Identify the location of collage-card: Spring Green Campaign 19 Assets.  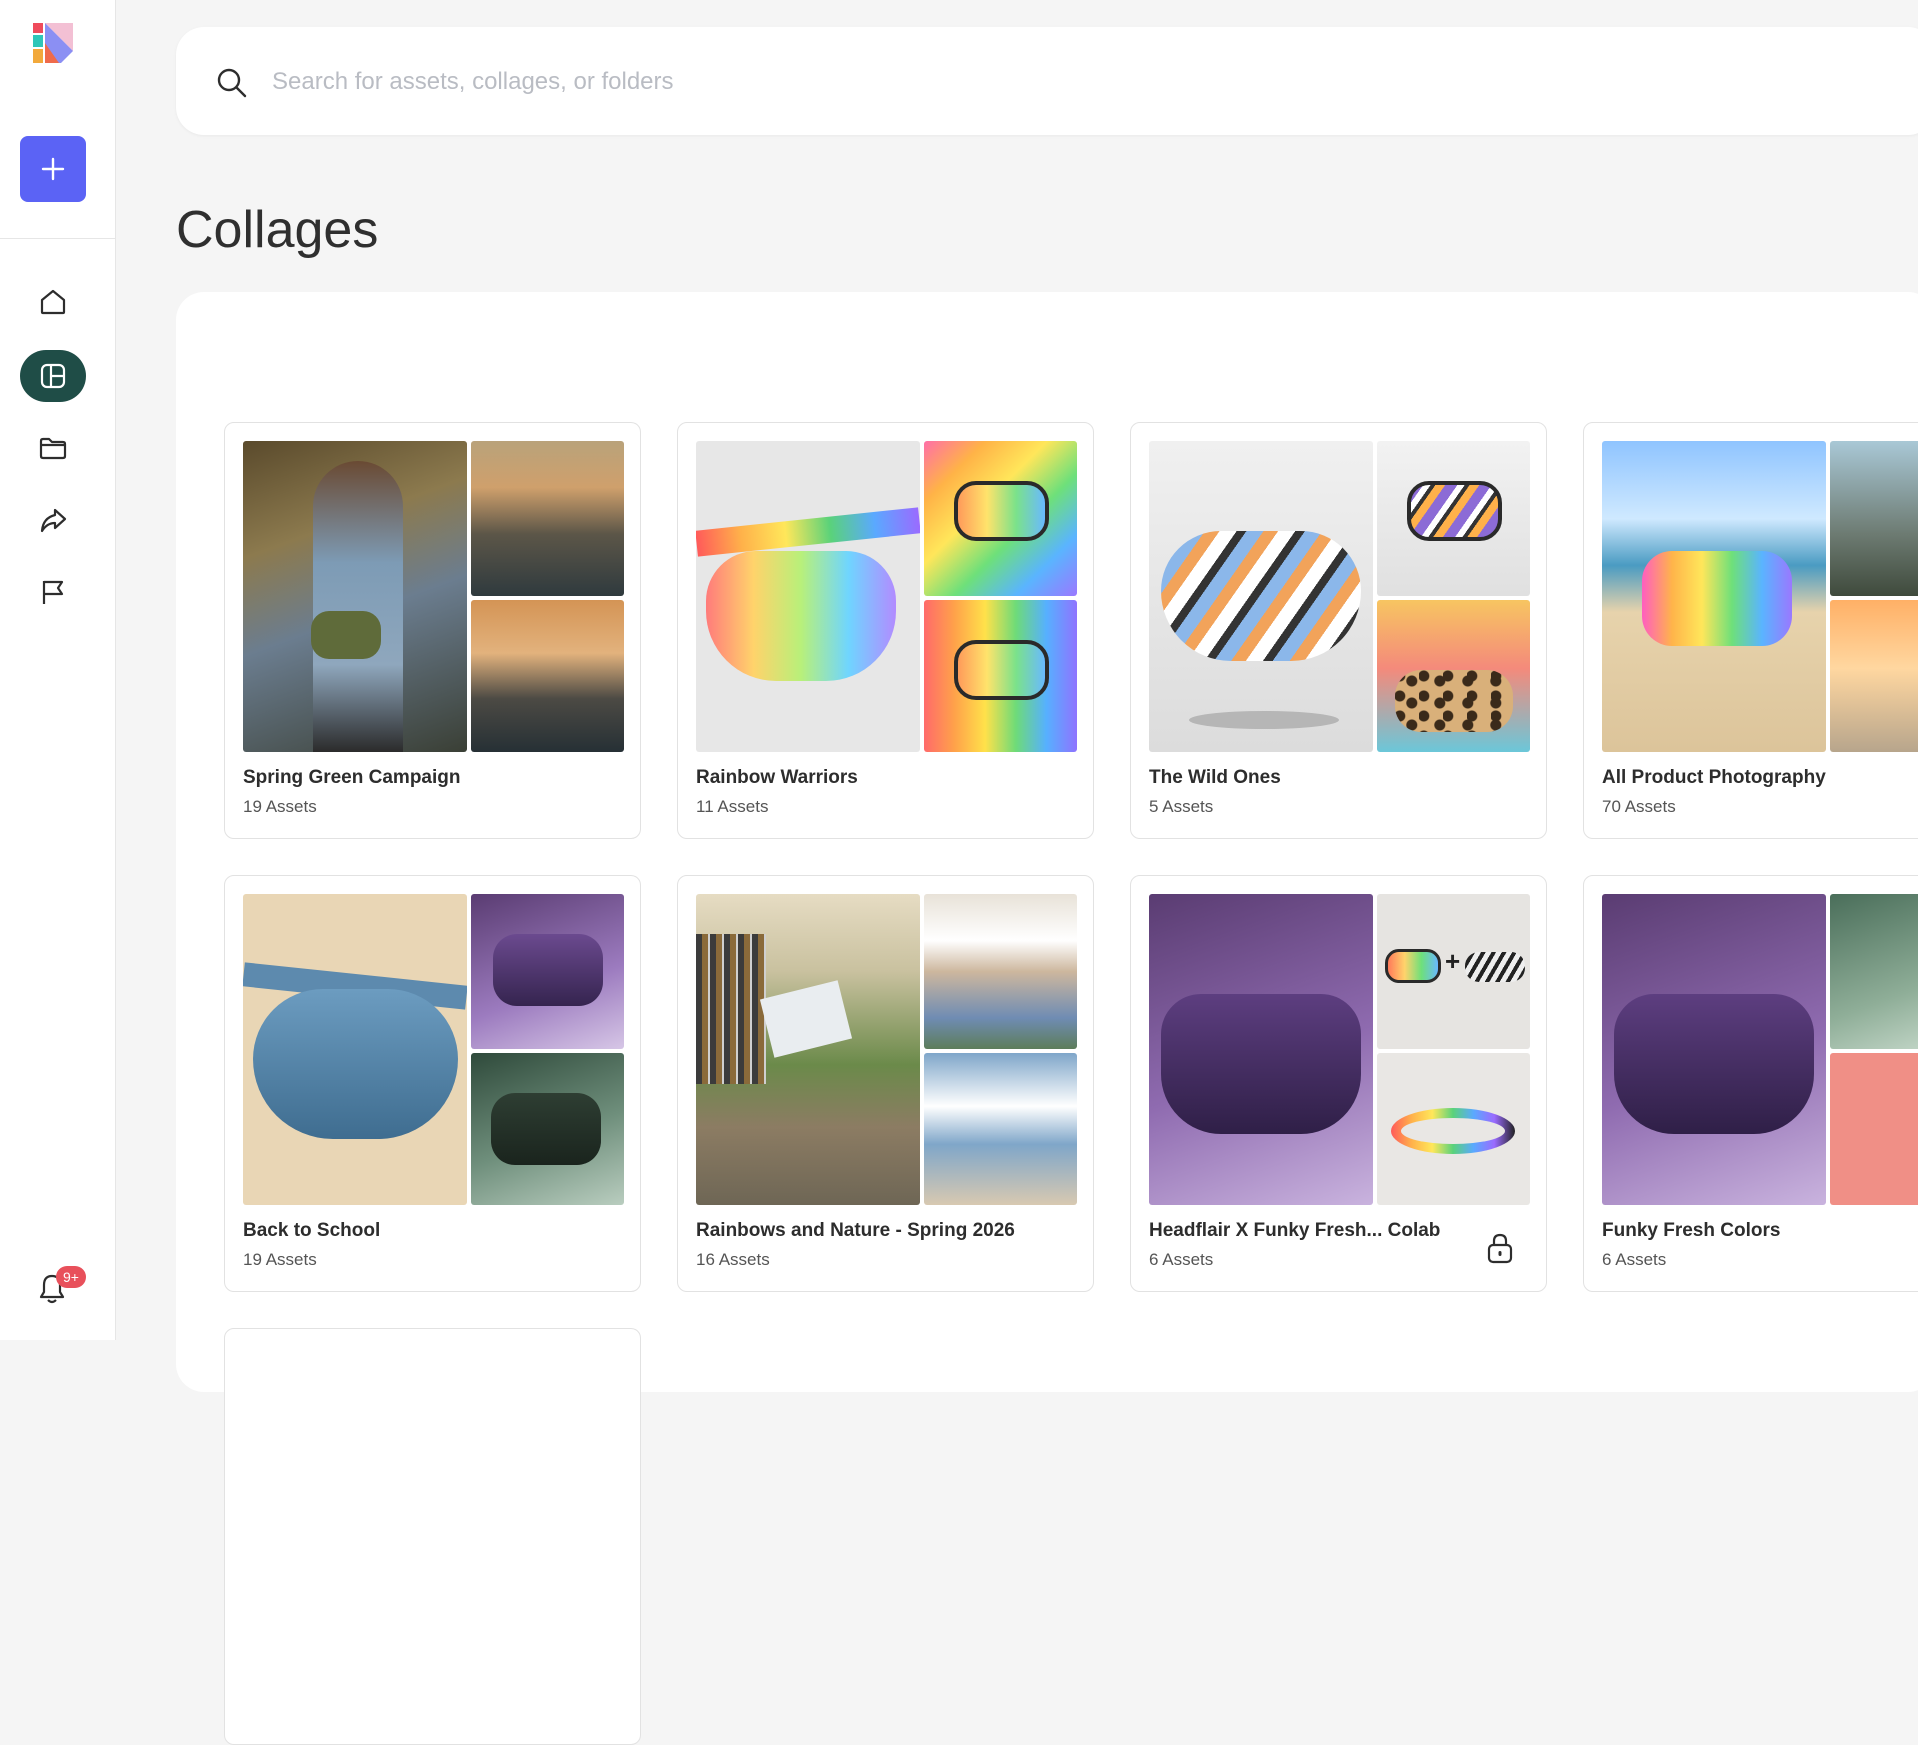
(432, 630).